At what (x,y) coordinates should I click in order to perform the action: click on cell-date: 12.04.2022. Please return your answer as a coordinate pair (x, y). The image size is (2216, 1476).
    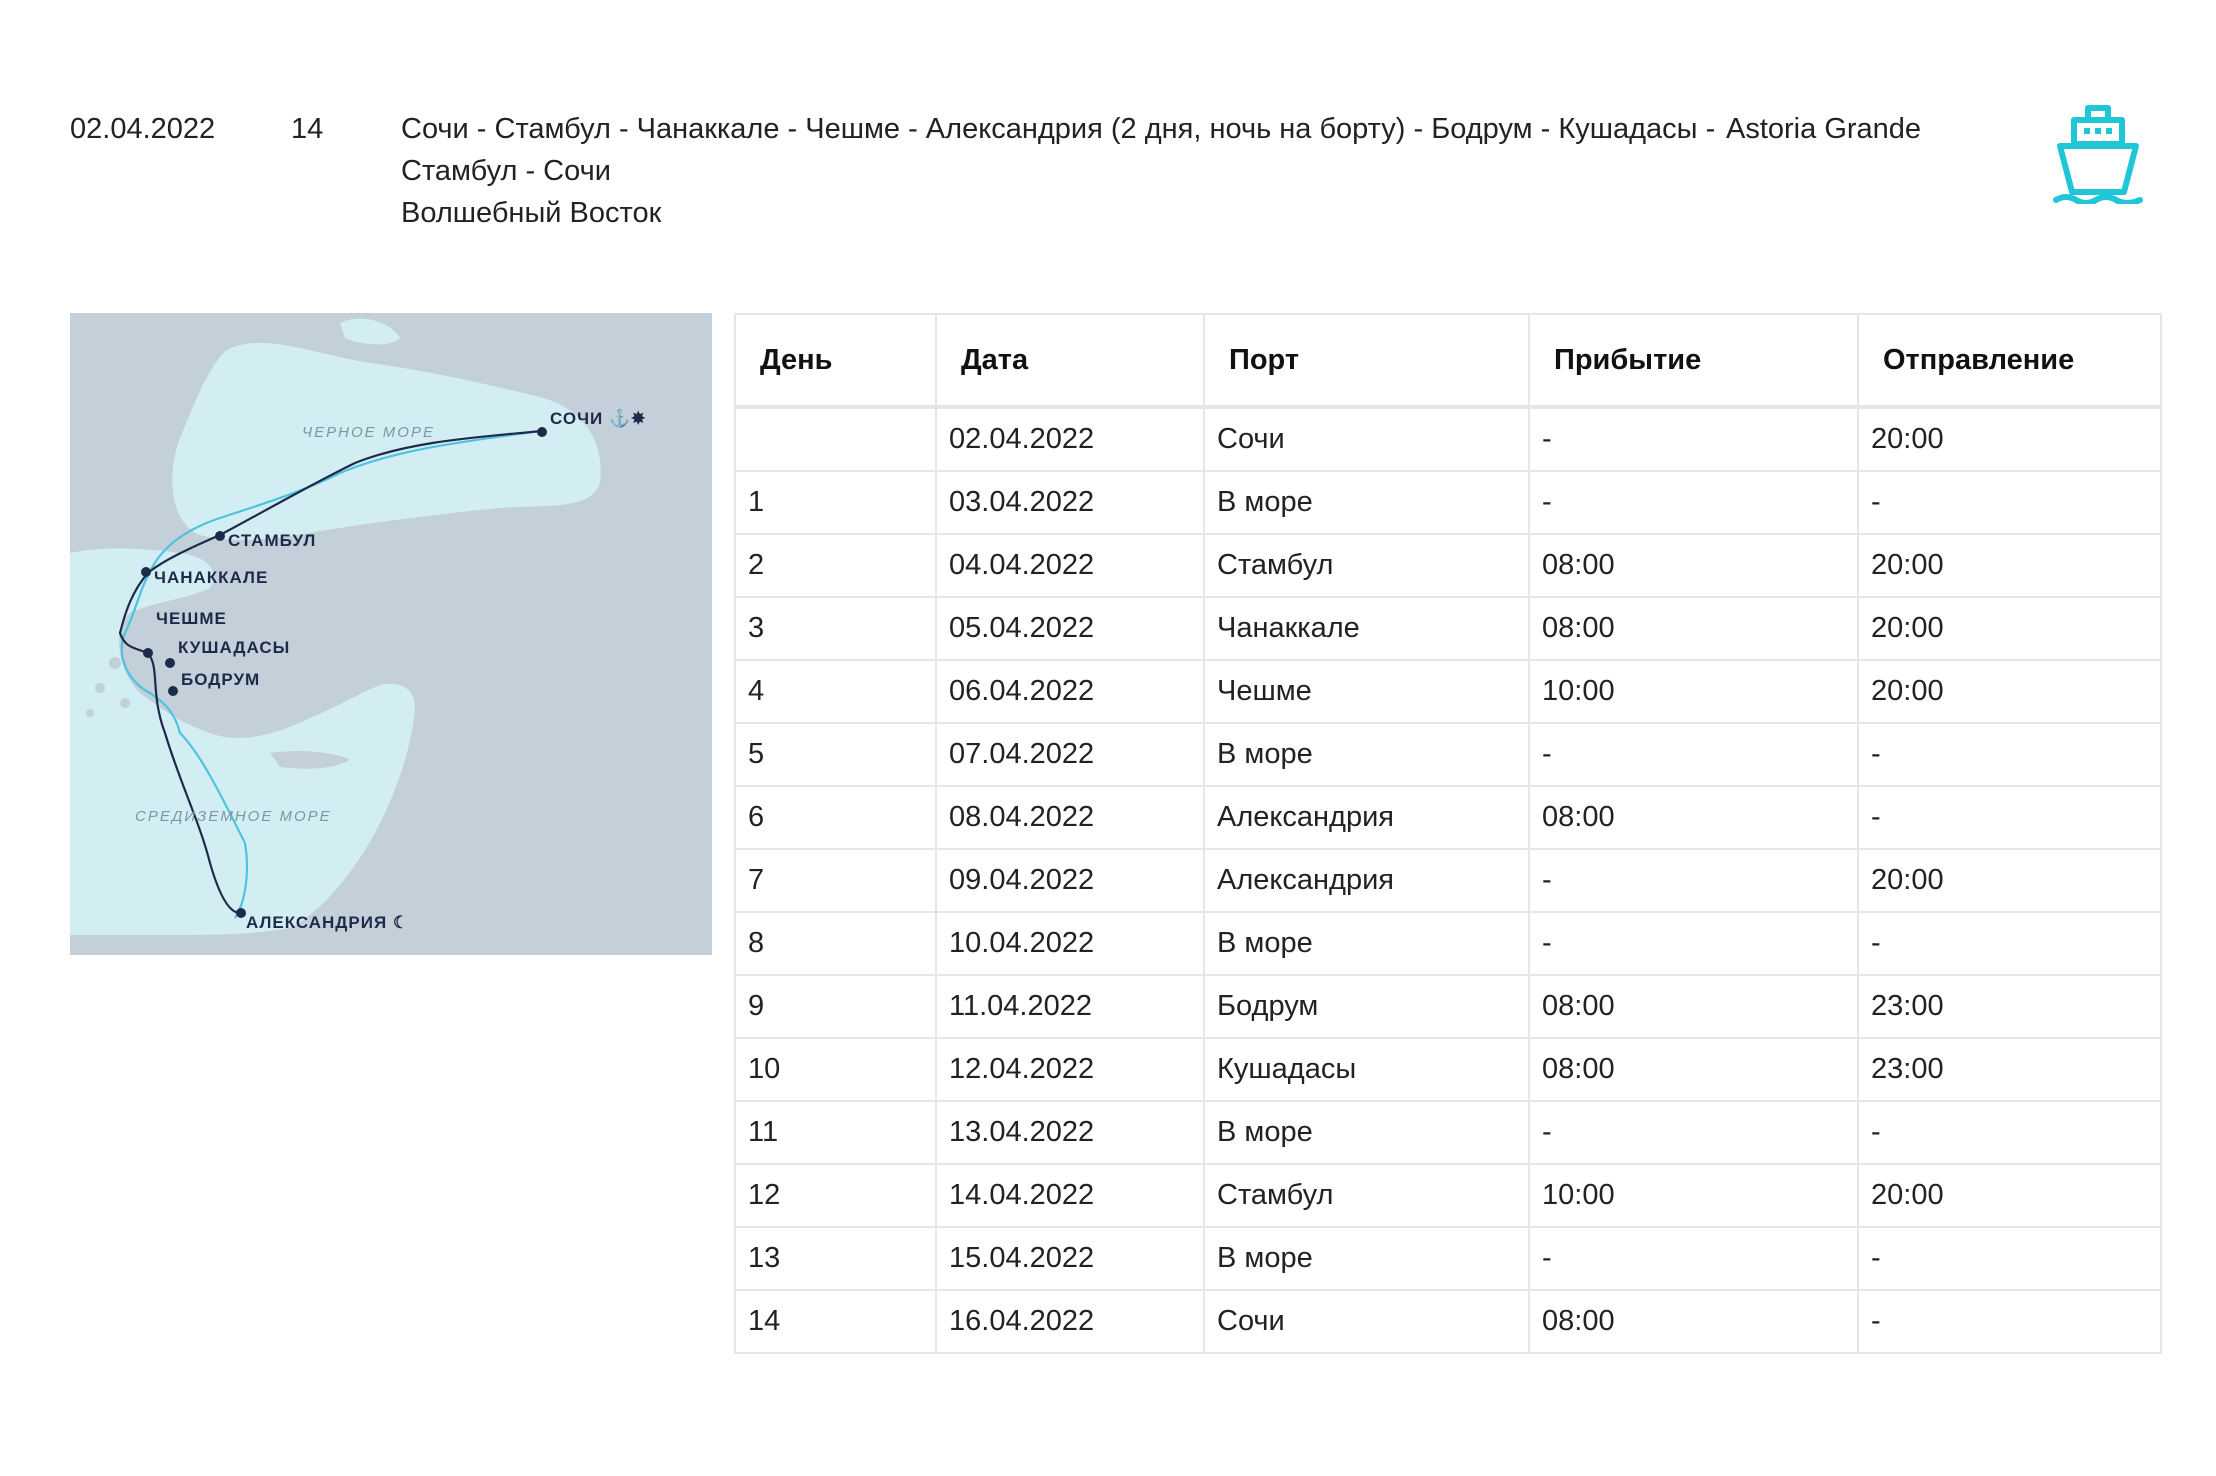
    Looking at the image, I should click on (1070, 1069).